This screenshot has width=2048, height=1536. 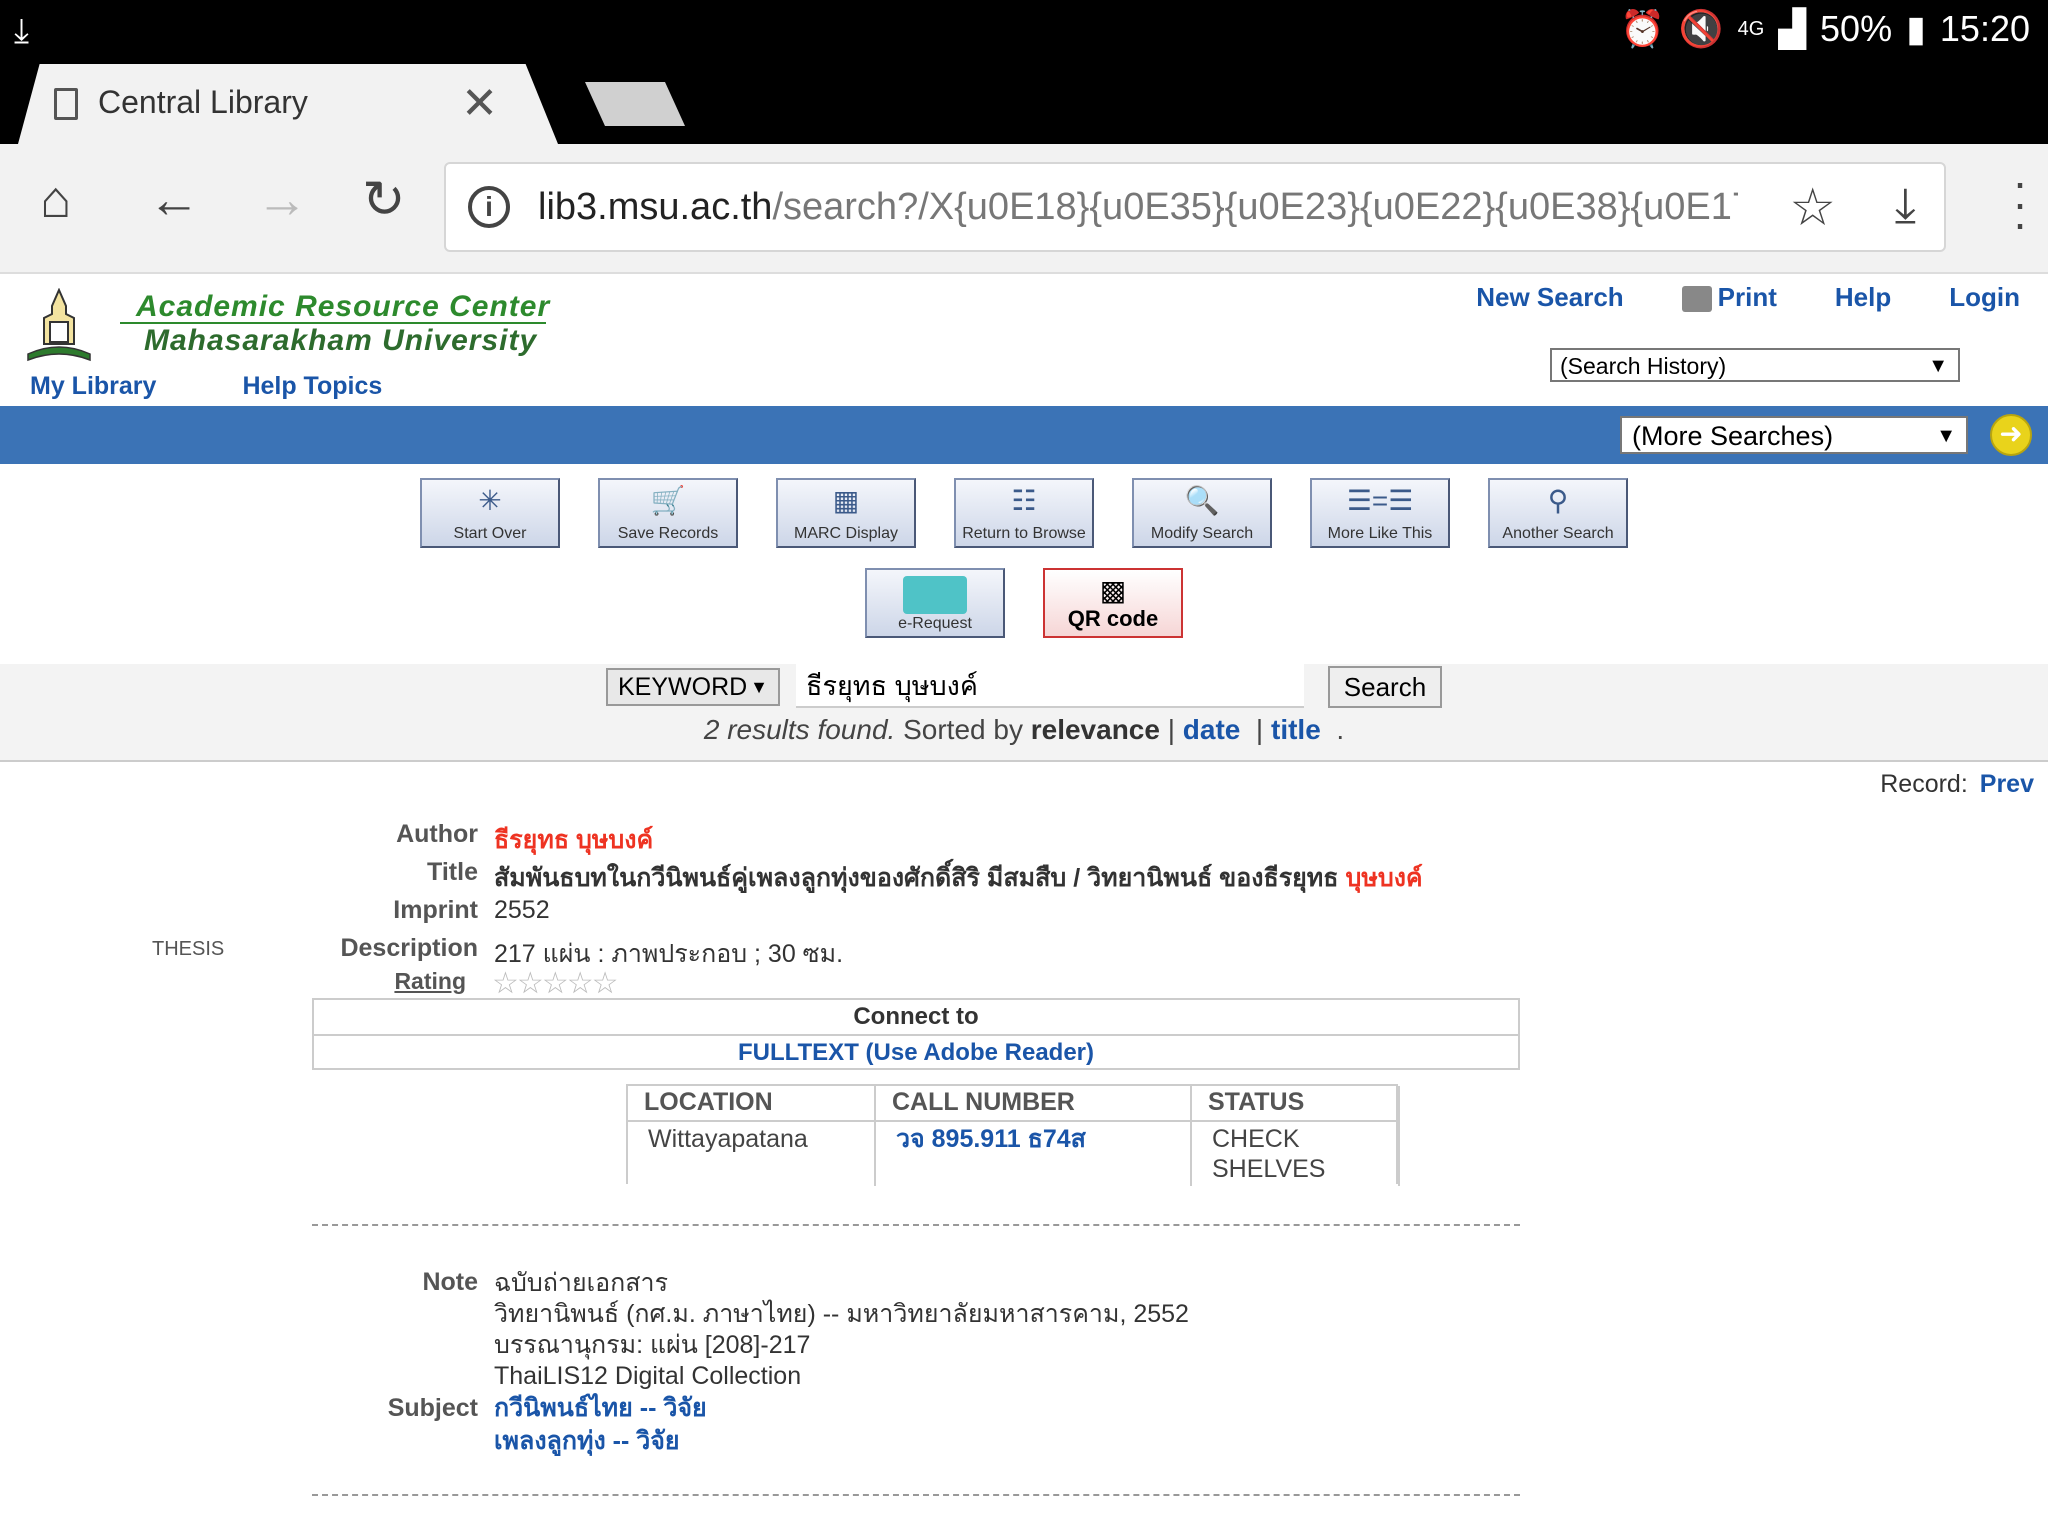 What do you see at coordinates (1755, 365) in the screenshot?
I see `search-history-select: (Search History) ▼` at bounding box center [1755, 365].